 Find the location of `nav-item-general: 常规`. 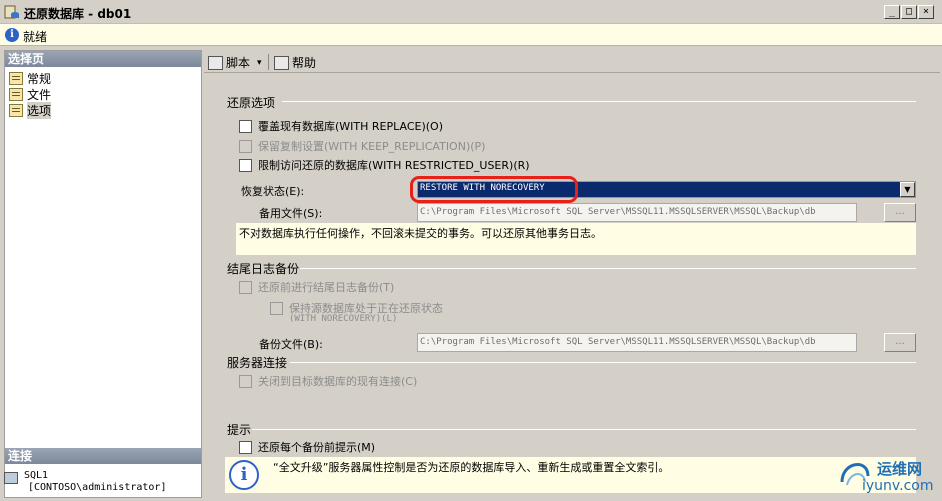

nav-item-general: 常规 is located at coordinates (30, 78).